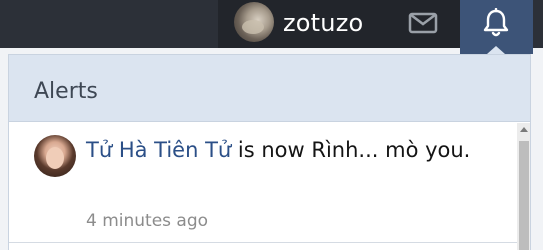 Image resolution: width=543 pixels, height=250 pixels. I want to click on envelope-icon, so click(423, 23).